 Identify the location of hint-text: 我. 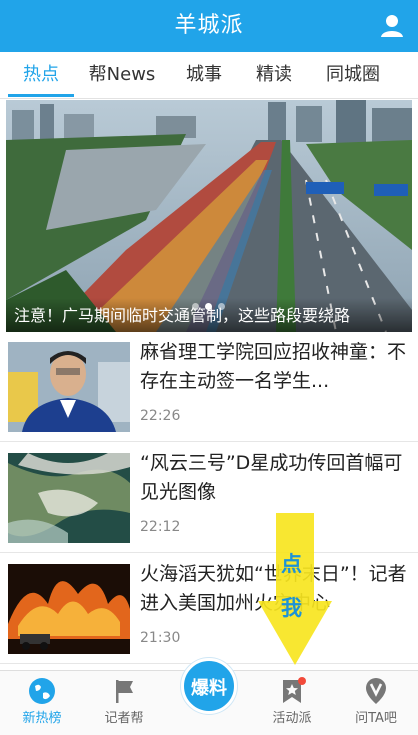
(291, 608).